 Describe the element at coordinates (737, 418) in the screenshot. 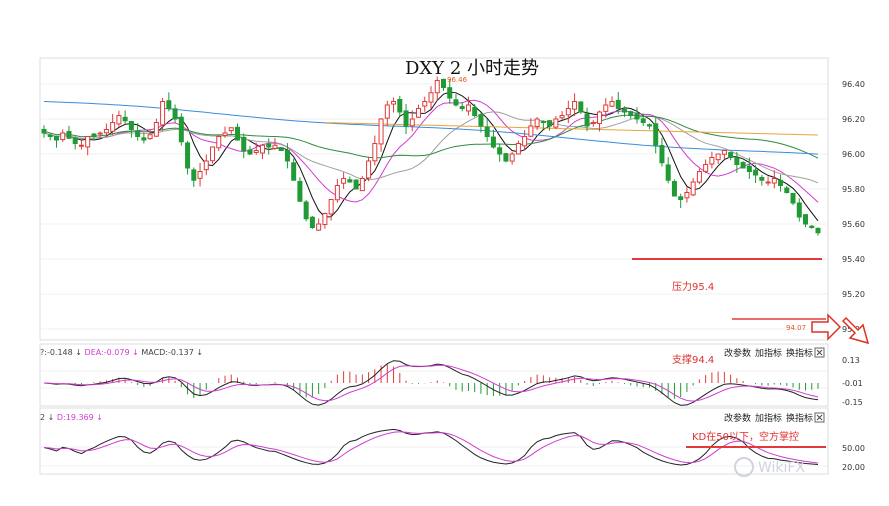

I see `kd-edit-params-button: 改参数` at that location.